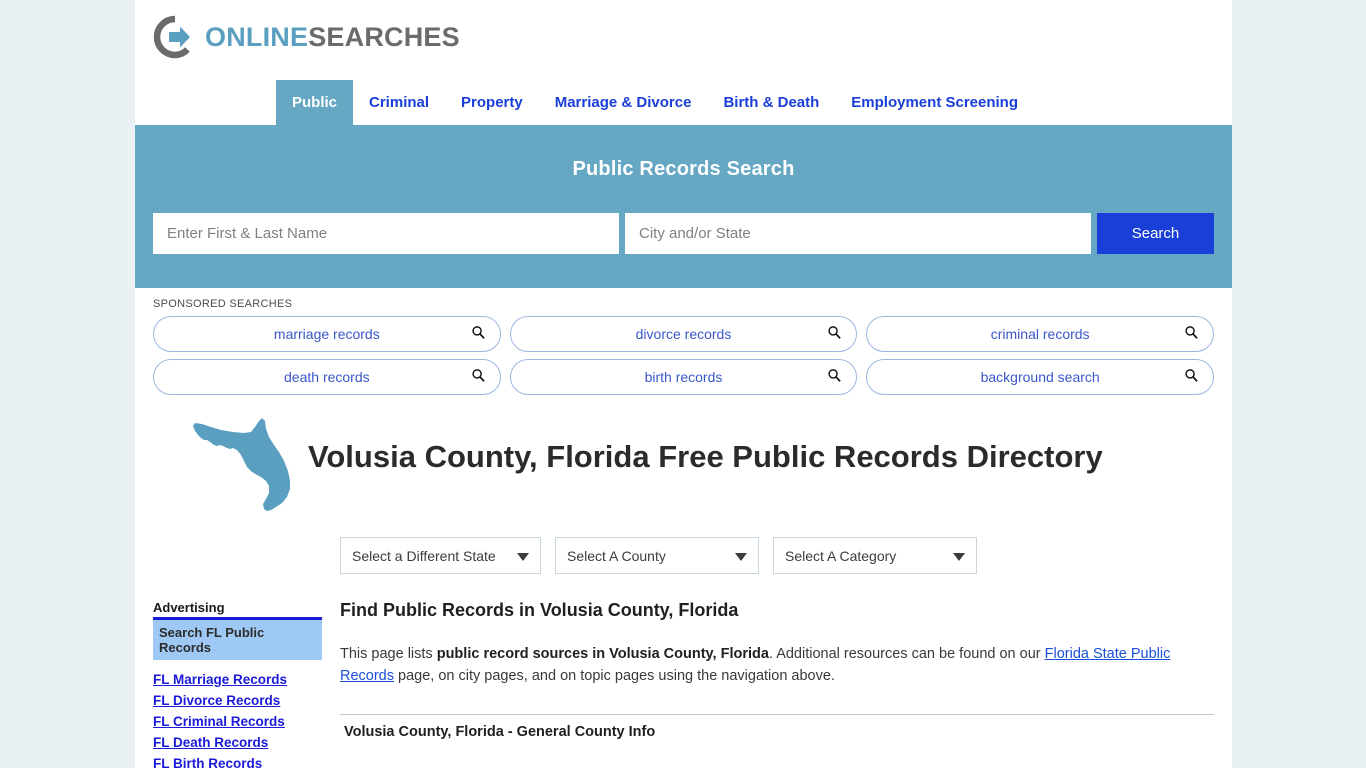  I want to click on logo-text-online: ONLINE, so click(257, 36).